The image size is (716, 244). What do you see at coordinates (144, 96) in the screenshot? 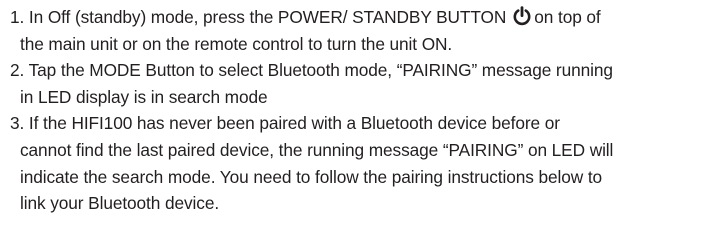
I see `step-2-line-2: in LED display is in search mode` at bounding box center [144, 96].